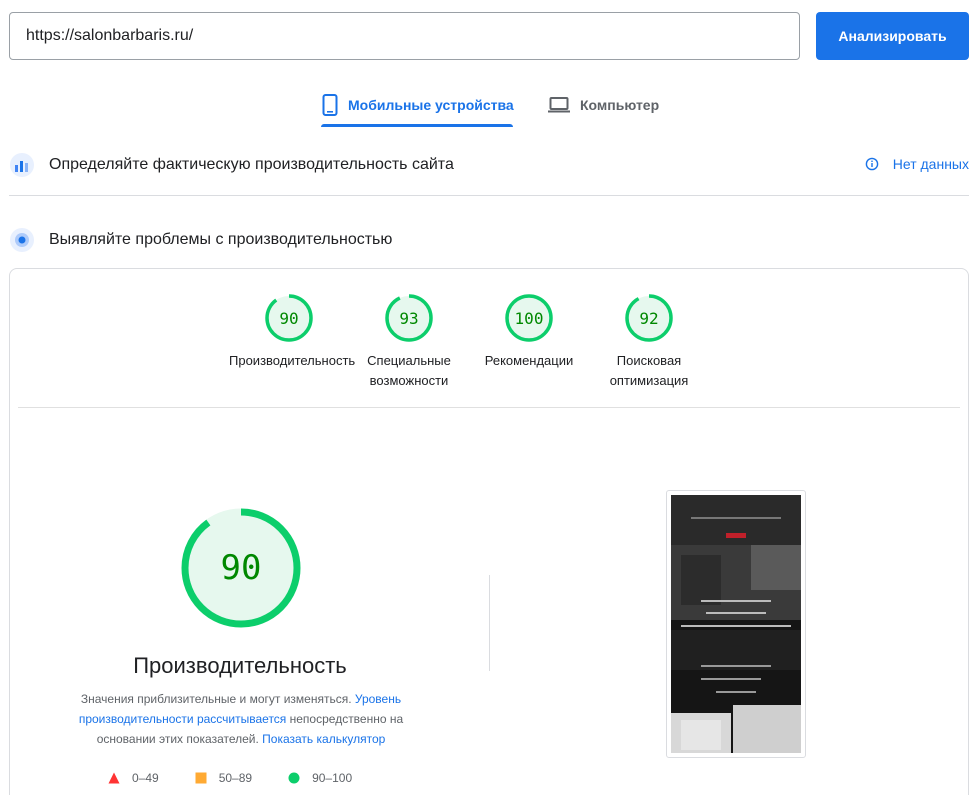 Image resolution: width=977 pixels, height=795 pixels. What do you see at coordinates (649, 370) in the screenshot?
I see `score-label: Поисковая оптимизация` at bounding box center [649, 370].